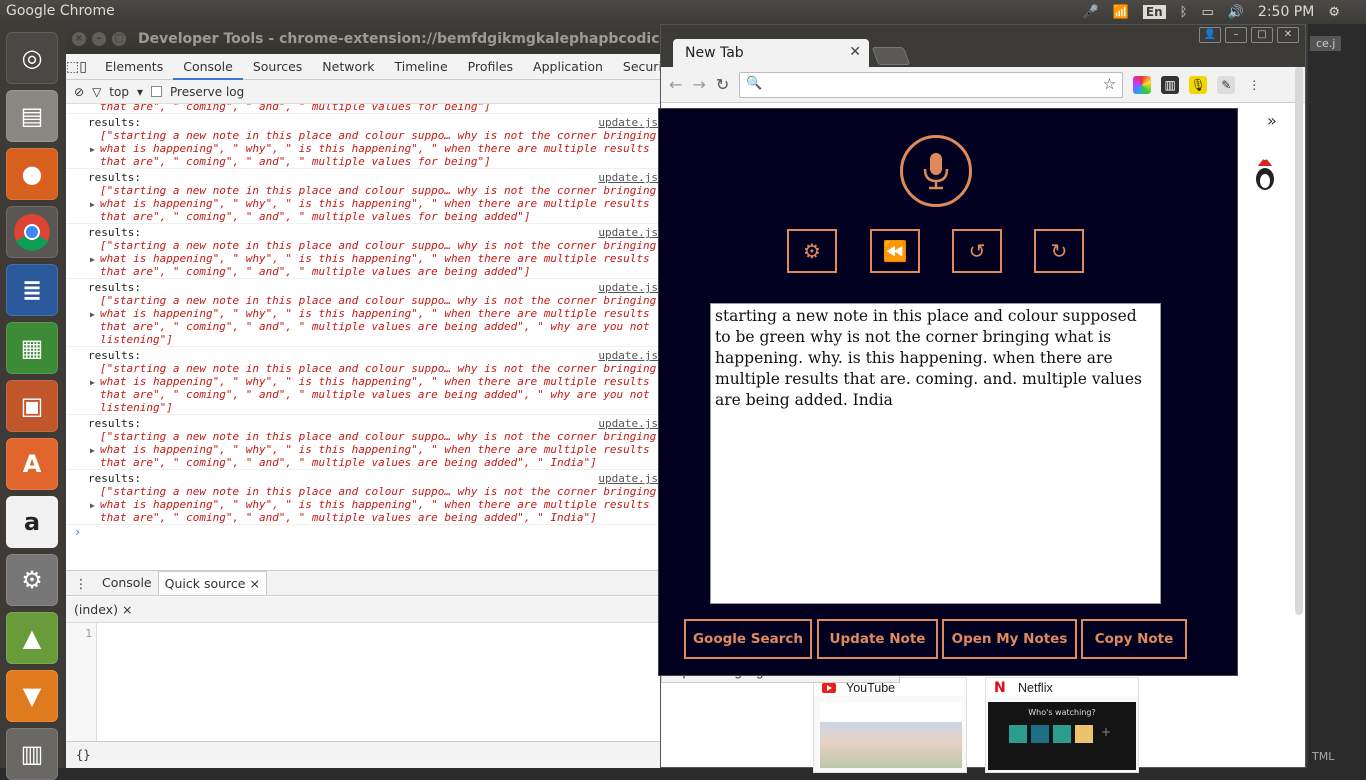 The image size is (1366, 780). Describe the element at coordinates (421, 67) in the screenshot. I see `tab-timeline: Timeline` at that location.